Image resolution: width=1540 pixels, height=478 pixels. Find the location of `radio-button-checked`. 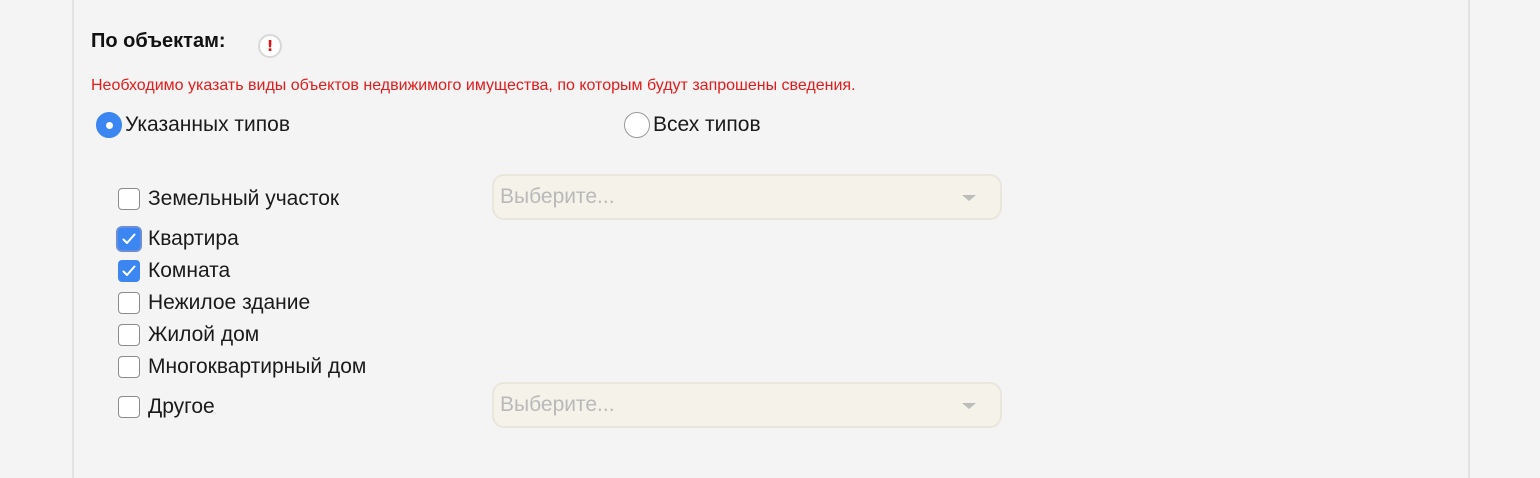

radio-button-checked is located at coordinates (109, 125).